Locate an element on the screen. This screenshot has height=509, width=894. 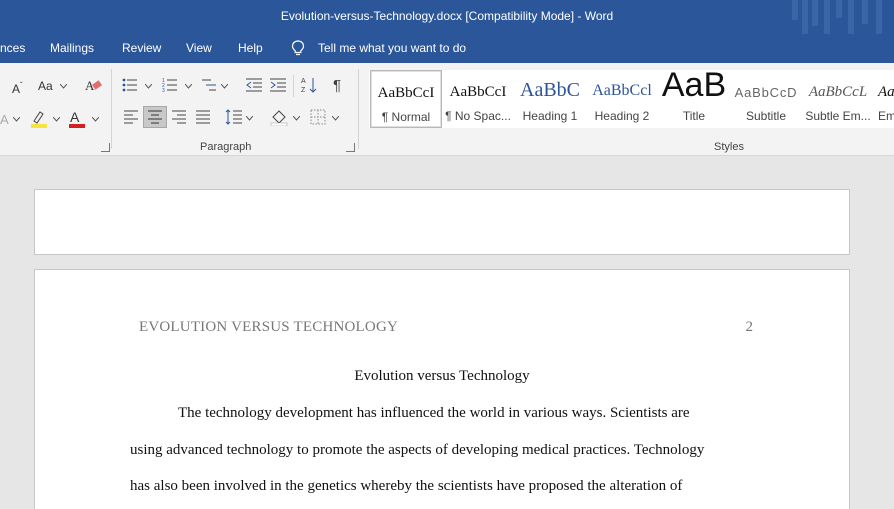
paragraph-group-label: Paragraph is located at coordinates (226, 147).